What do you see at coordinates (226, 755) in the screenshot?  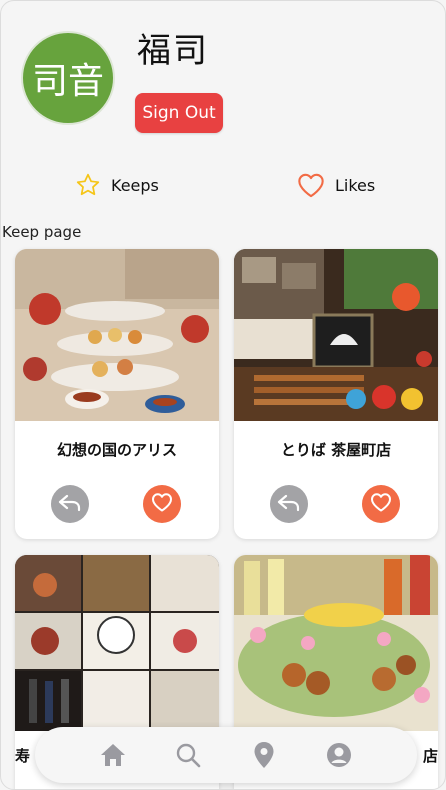 I see `bottom-nav` at bounding box center [226, 755].